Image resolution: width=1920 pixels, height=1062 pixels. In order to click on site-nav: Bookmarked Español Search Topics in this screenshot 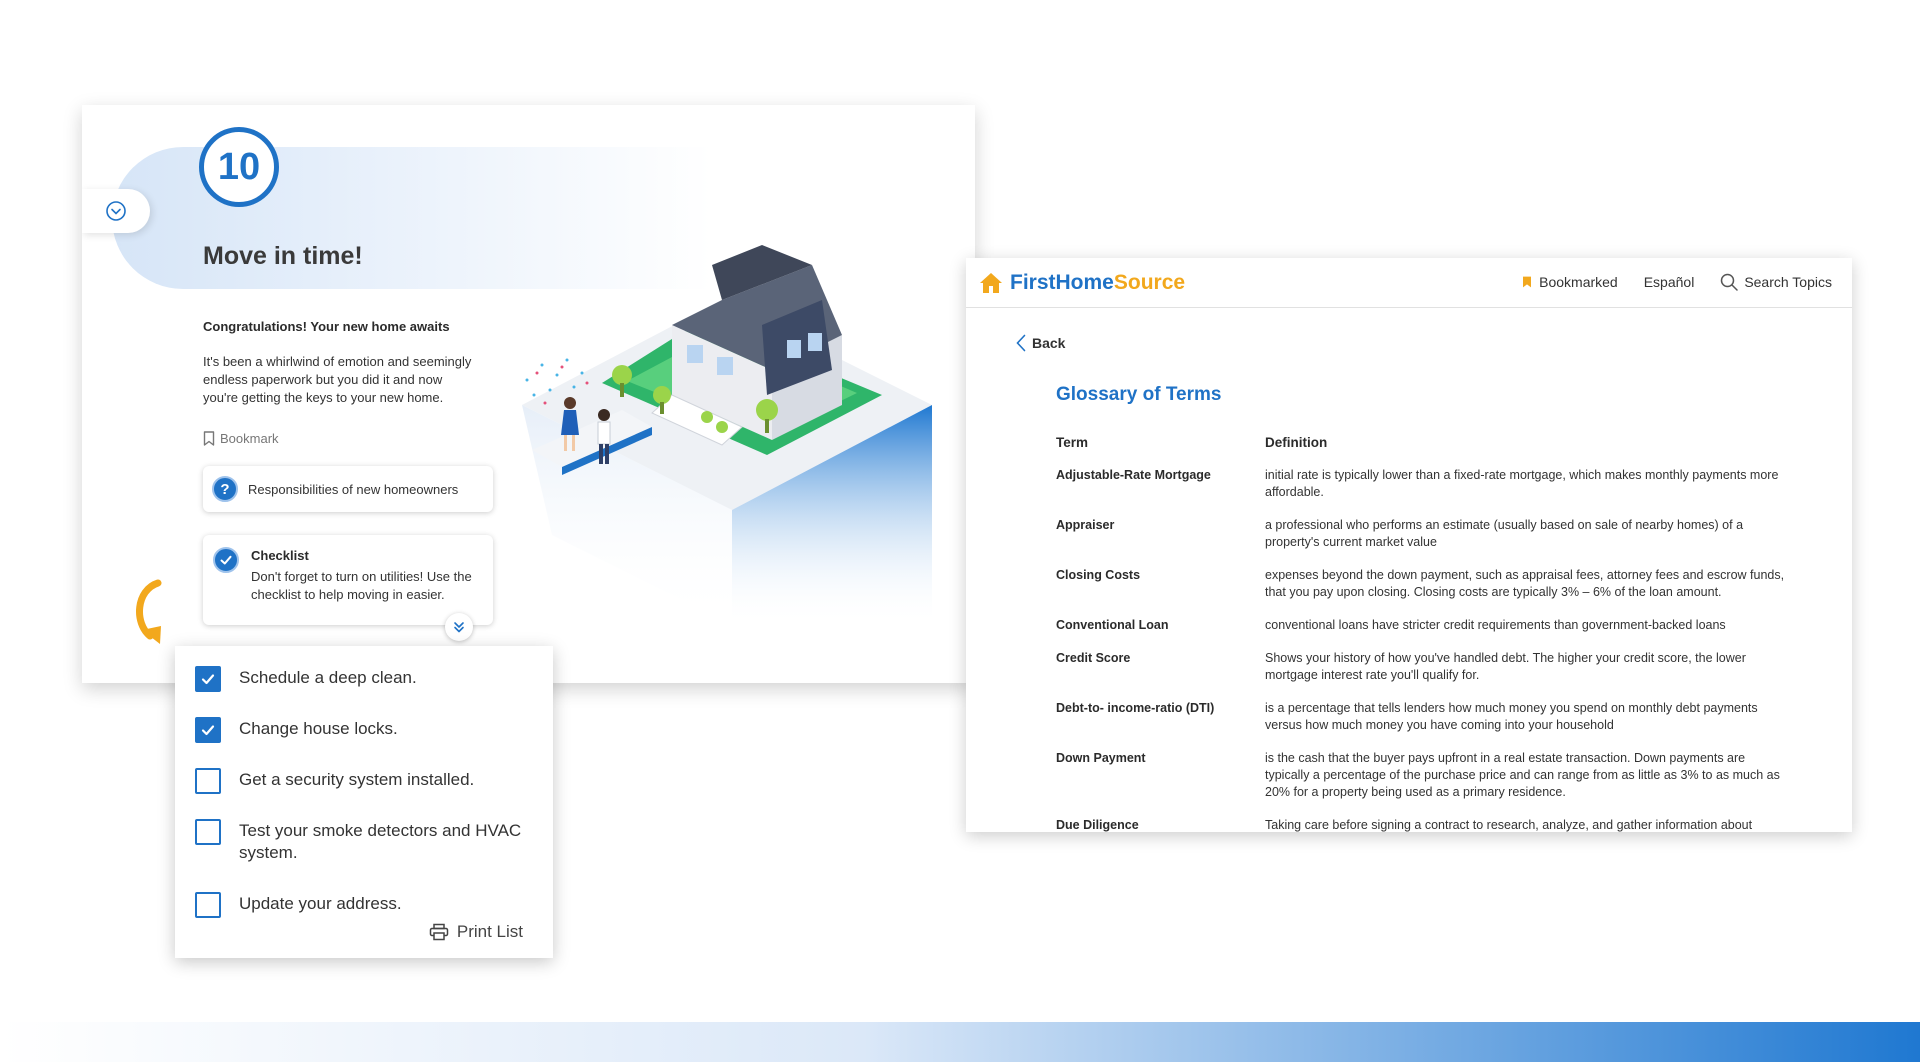, I will do `click(1676, 282)`.